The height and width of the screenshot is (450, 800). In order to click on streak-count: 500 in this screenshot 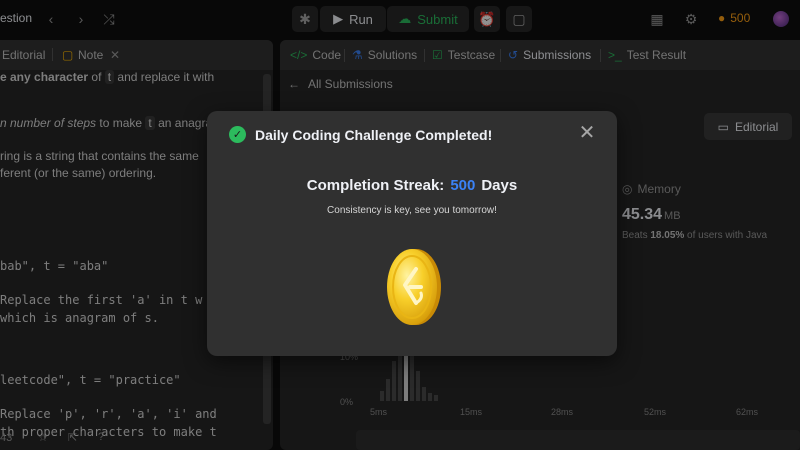, I will do `click(463, 185)`.